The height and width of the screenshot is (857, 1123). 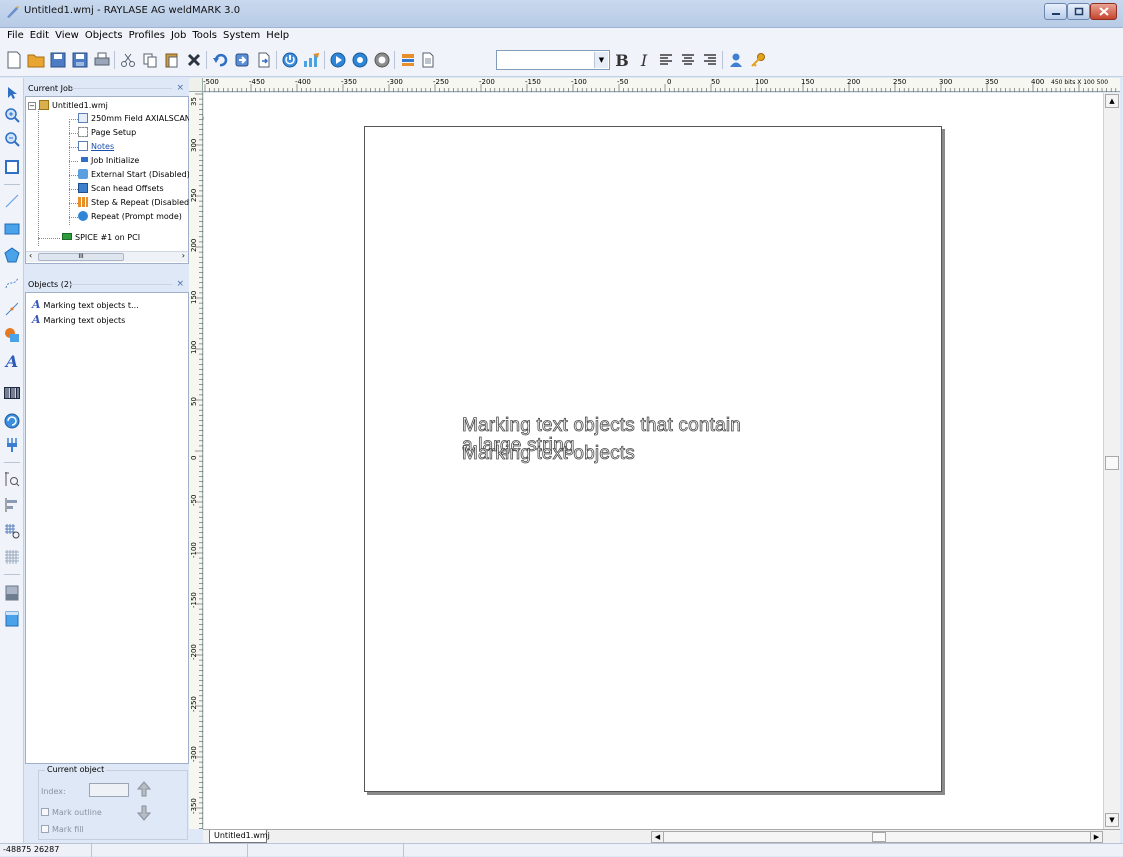 What do you see at coordinates (178, 35) in the screenshot?
I see `menu-job: Job` at bounding box center [178, 35].